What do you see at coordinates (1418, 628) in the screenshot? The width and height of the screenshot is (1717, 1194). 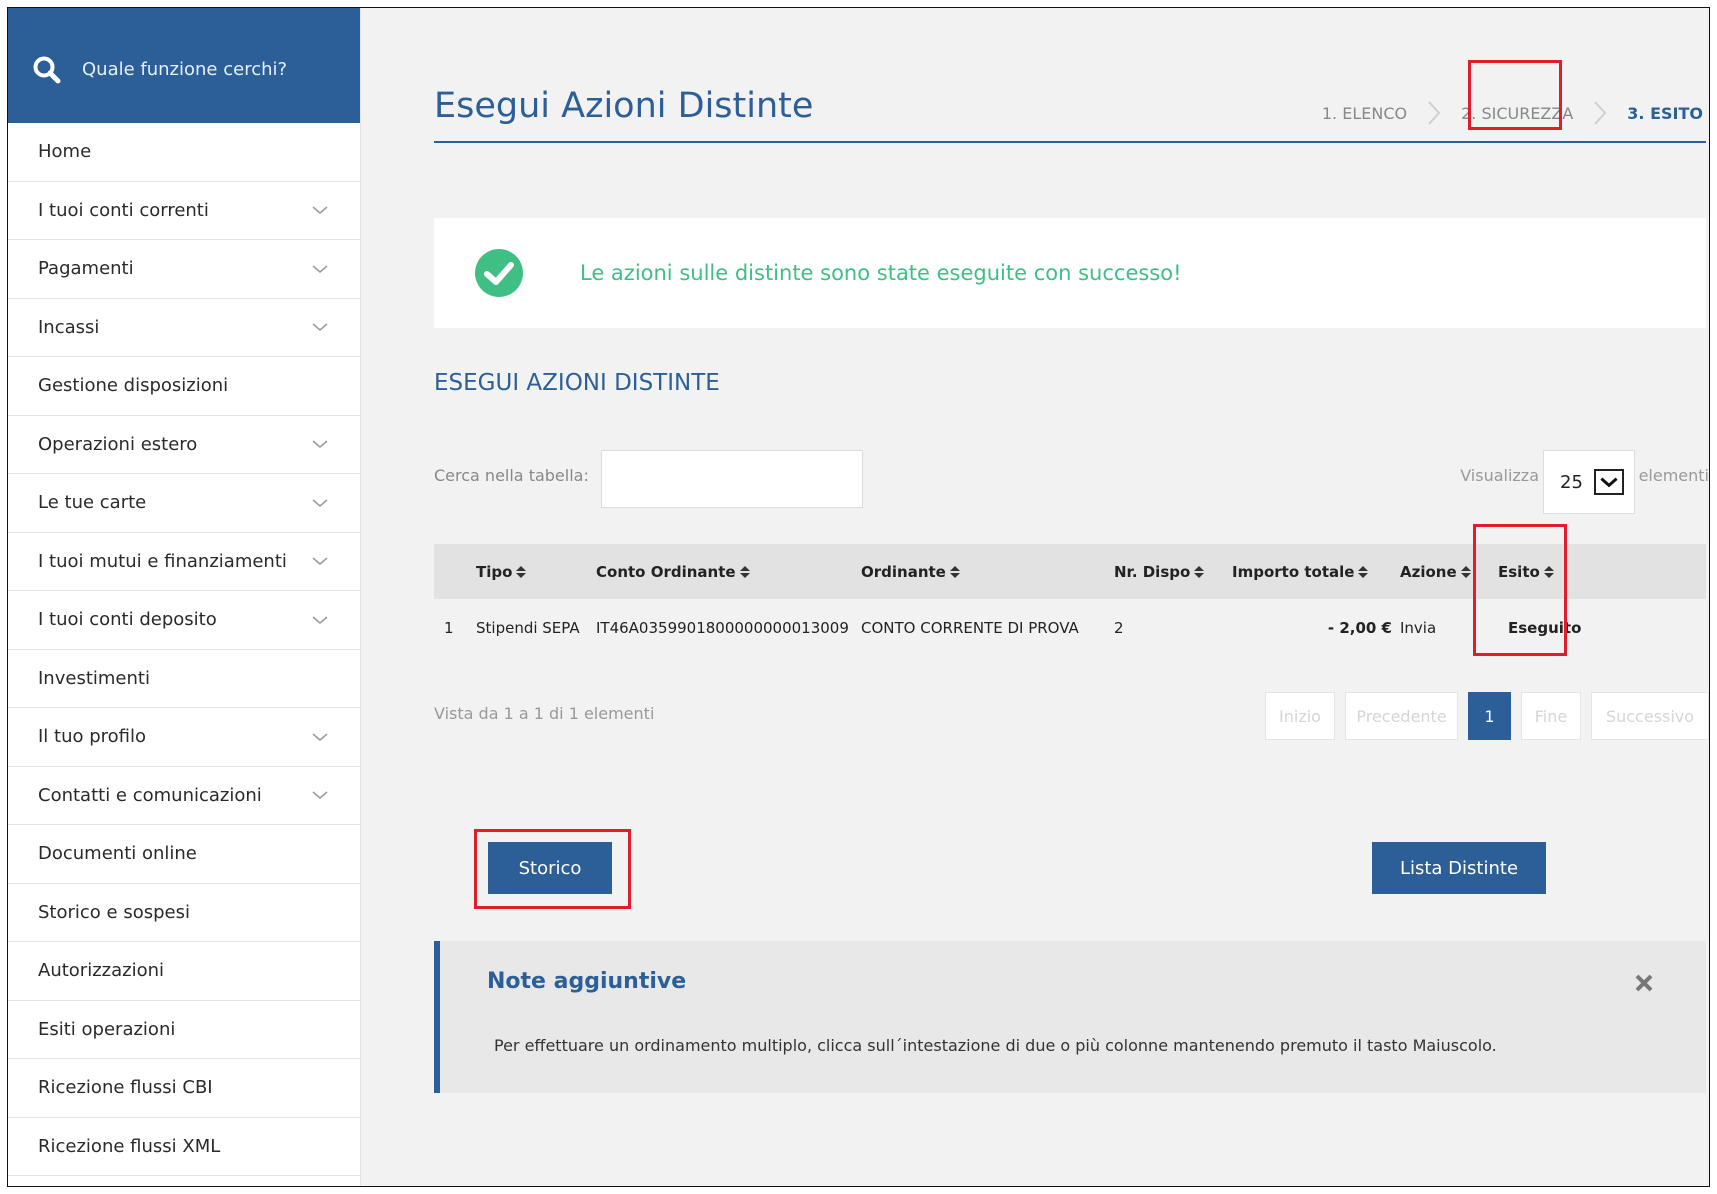 I see `cell-azione: Invia` at bounding box center [1418, 628].